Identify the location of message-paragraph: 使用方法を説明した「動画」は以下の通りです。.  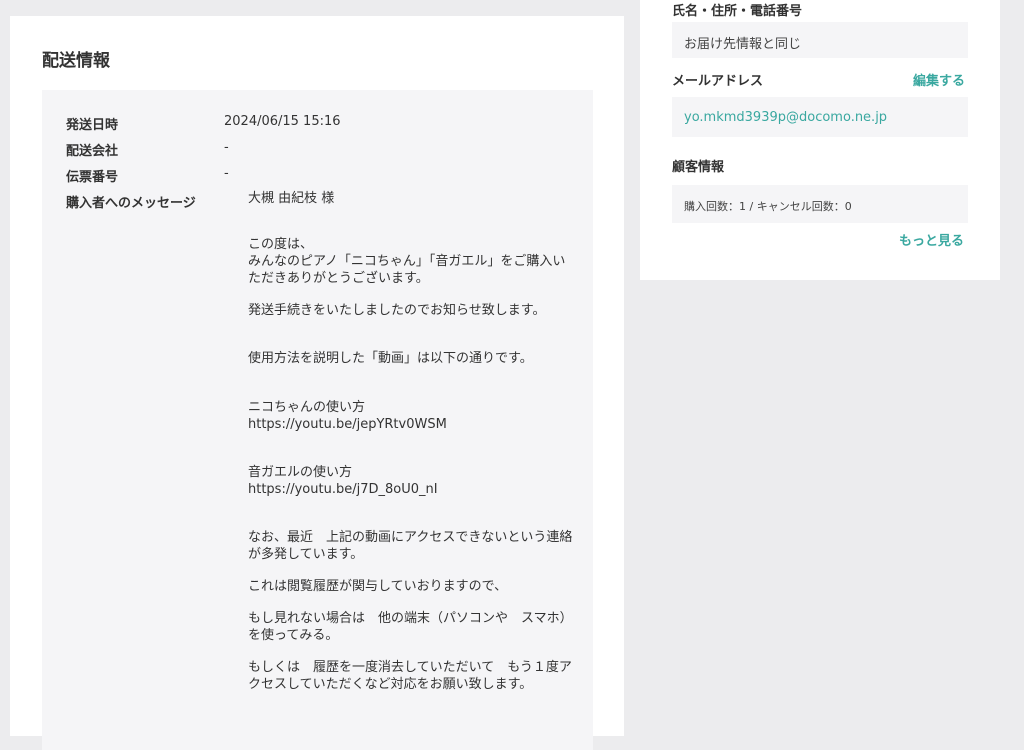
(390, 358).